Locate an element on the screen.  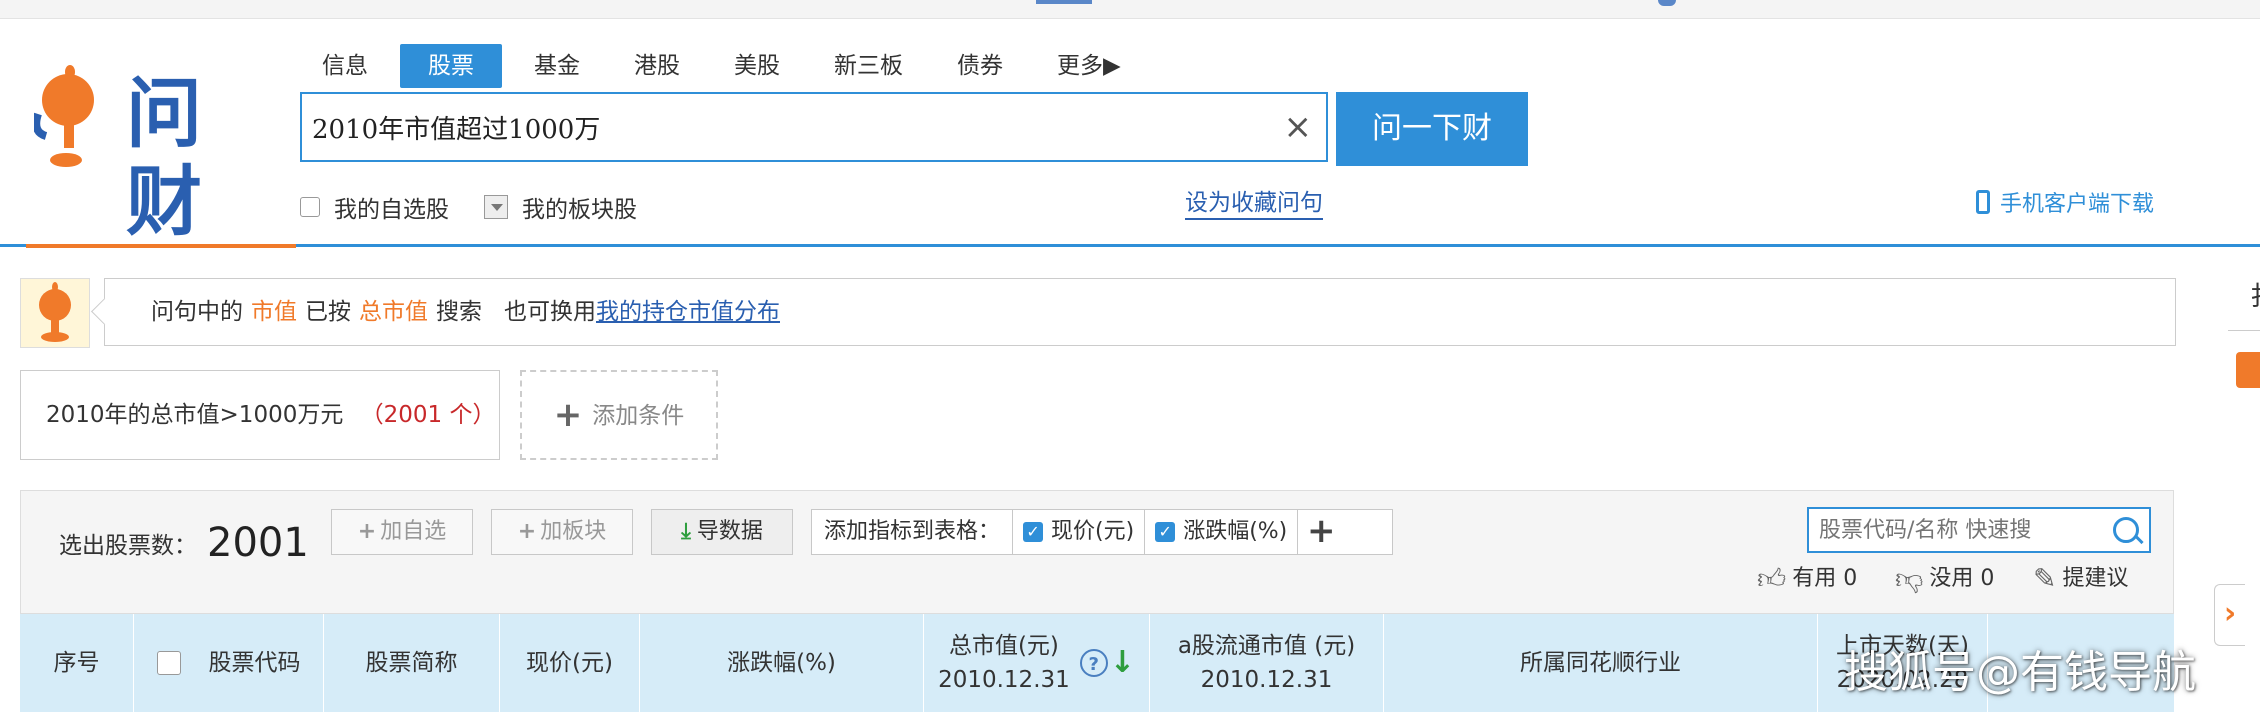
quick-search-box is located at coordinates (1979, 530).